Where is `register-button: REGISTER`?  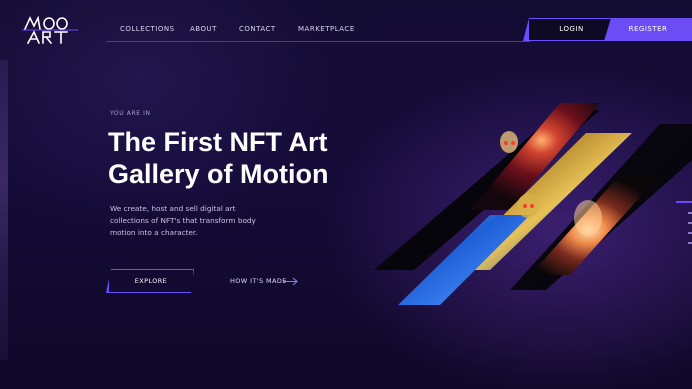
register-button: REGISTER is located at coordinates (648, 29).